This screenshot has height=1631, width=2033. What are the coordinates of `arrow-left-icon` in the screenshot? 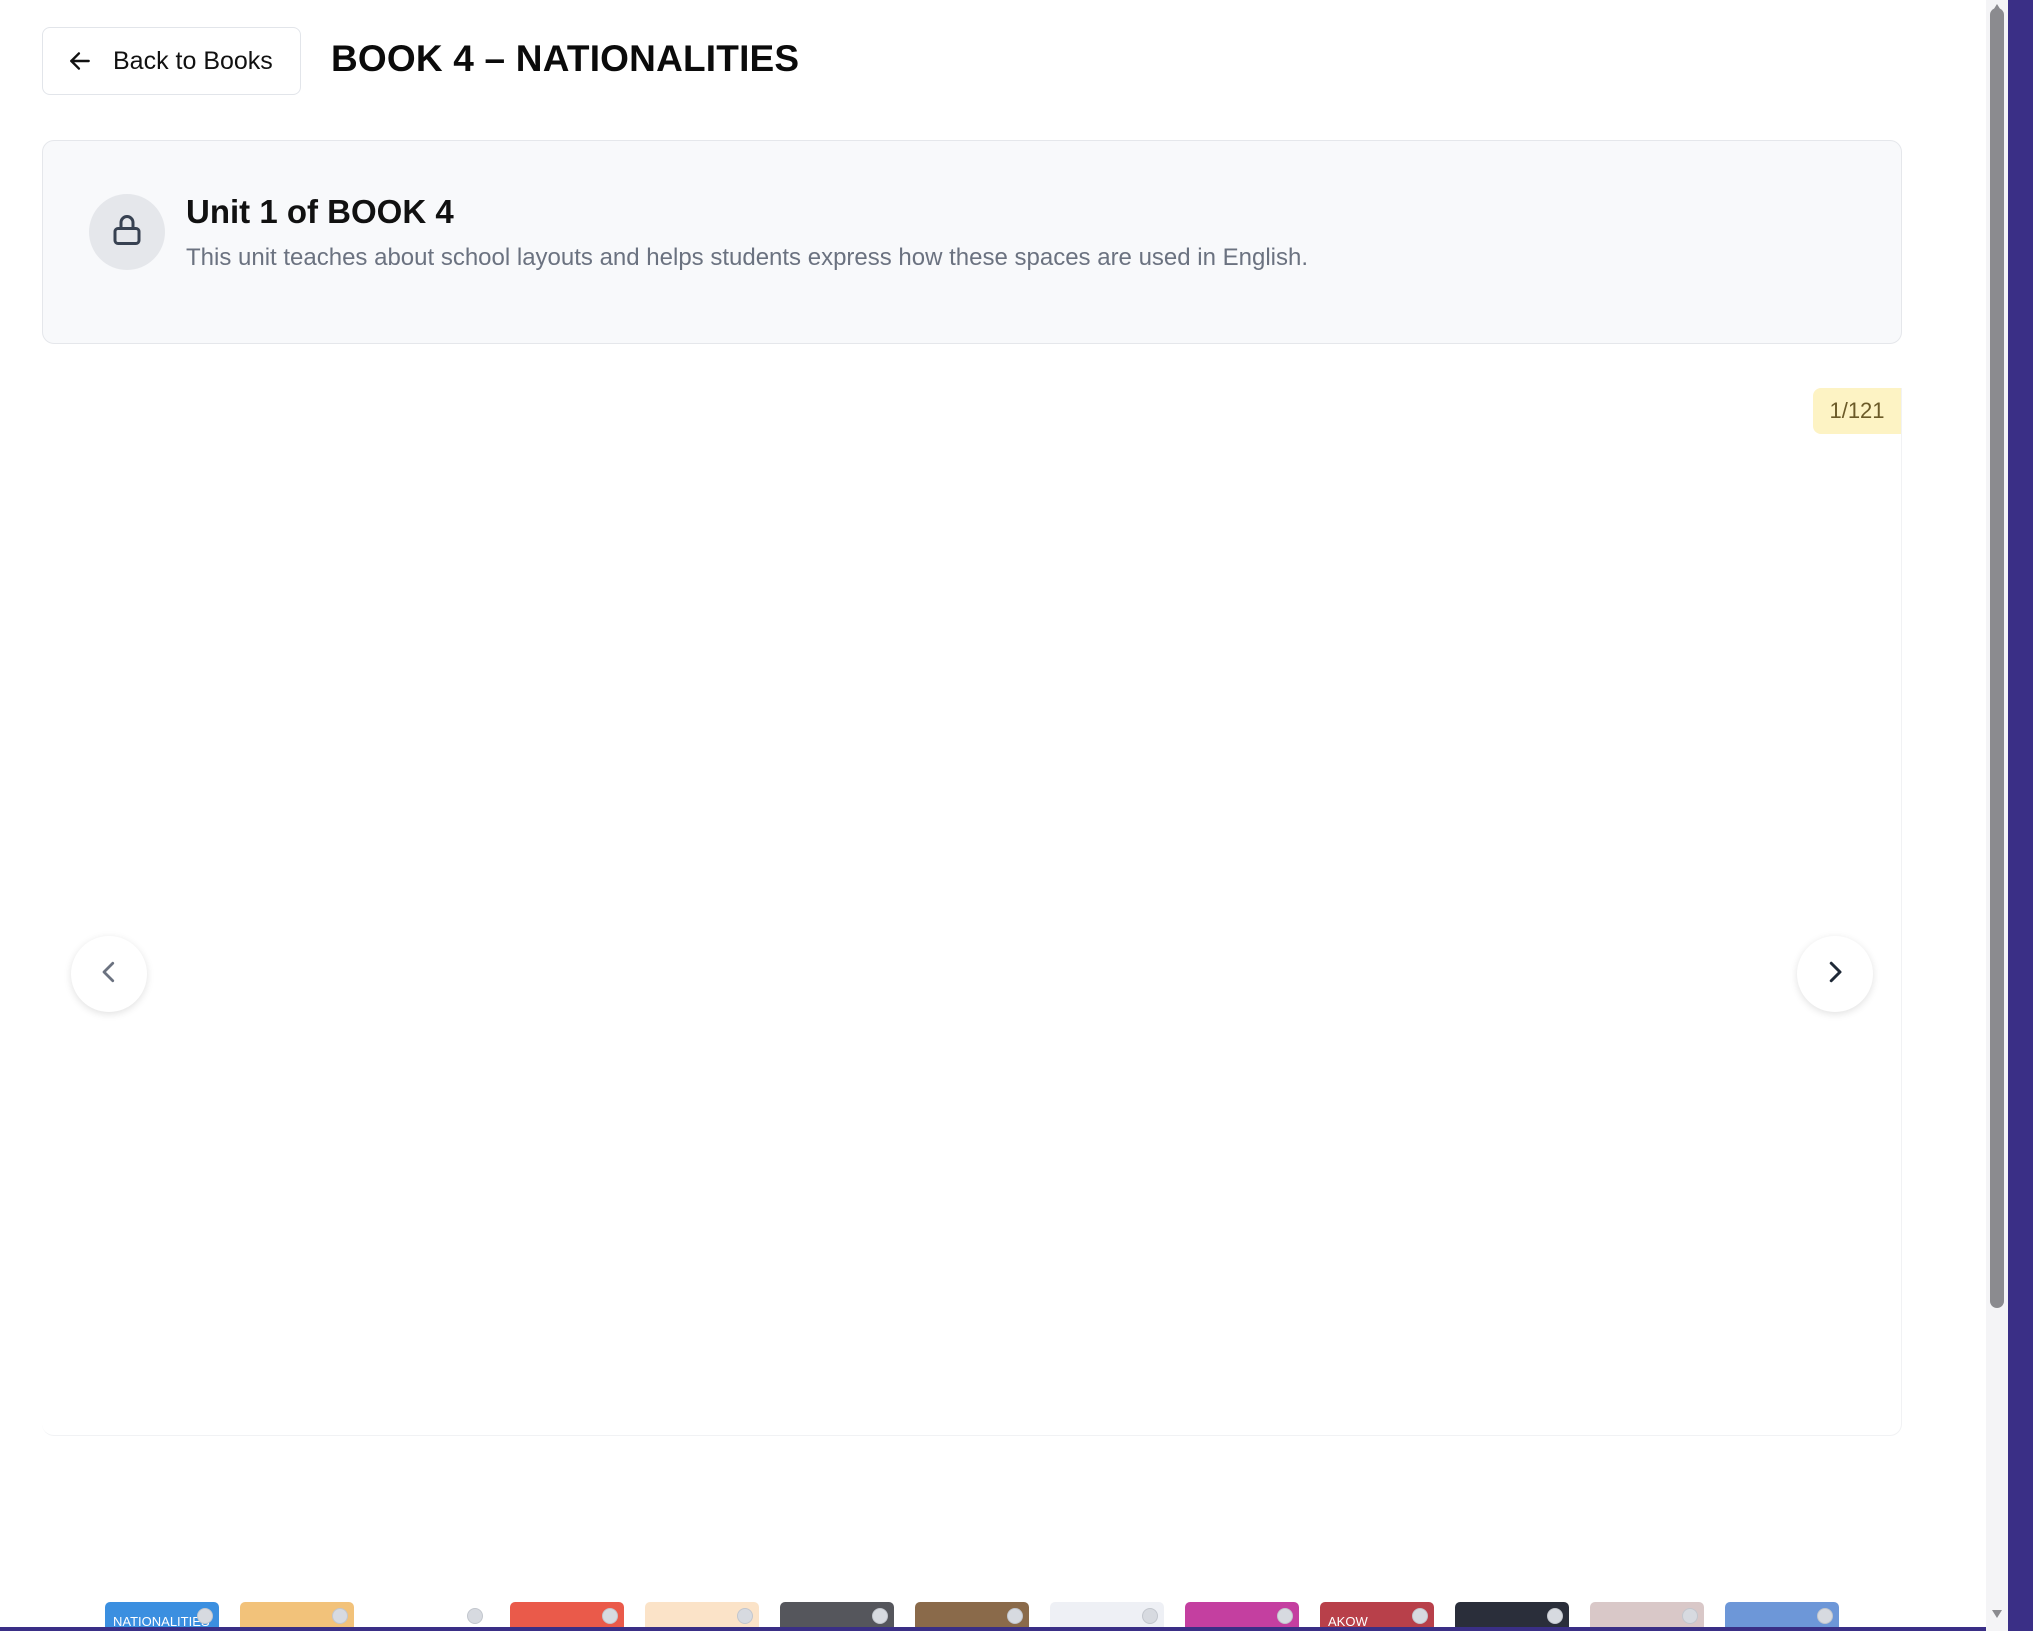 It's located at (80, 61).